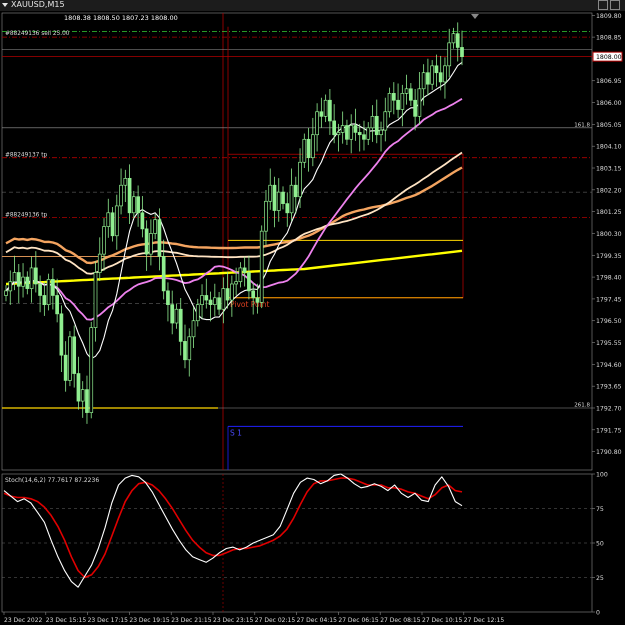 This screenshot has height=625, width=625. Describe the element at coordinates (609, 38) in the screenshot. I see `price-tick-label: 1808.85` at that location.